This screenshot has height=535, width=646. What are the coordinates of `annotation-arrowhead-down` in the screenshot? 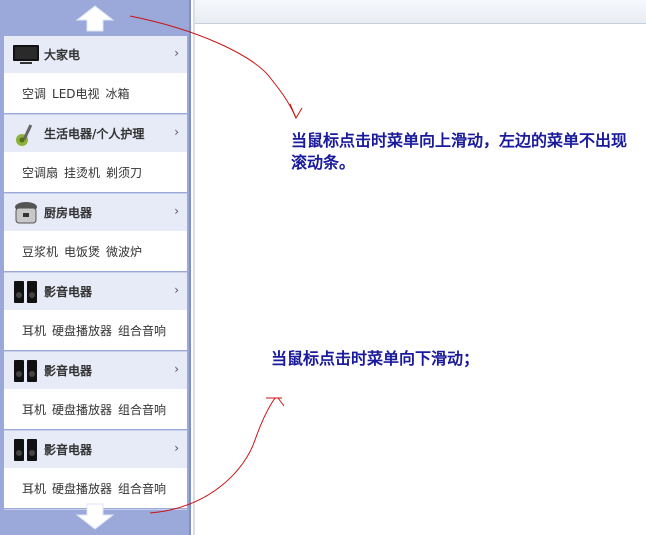 It's located at (275, 402).